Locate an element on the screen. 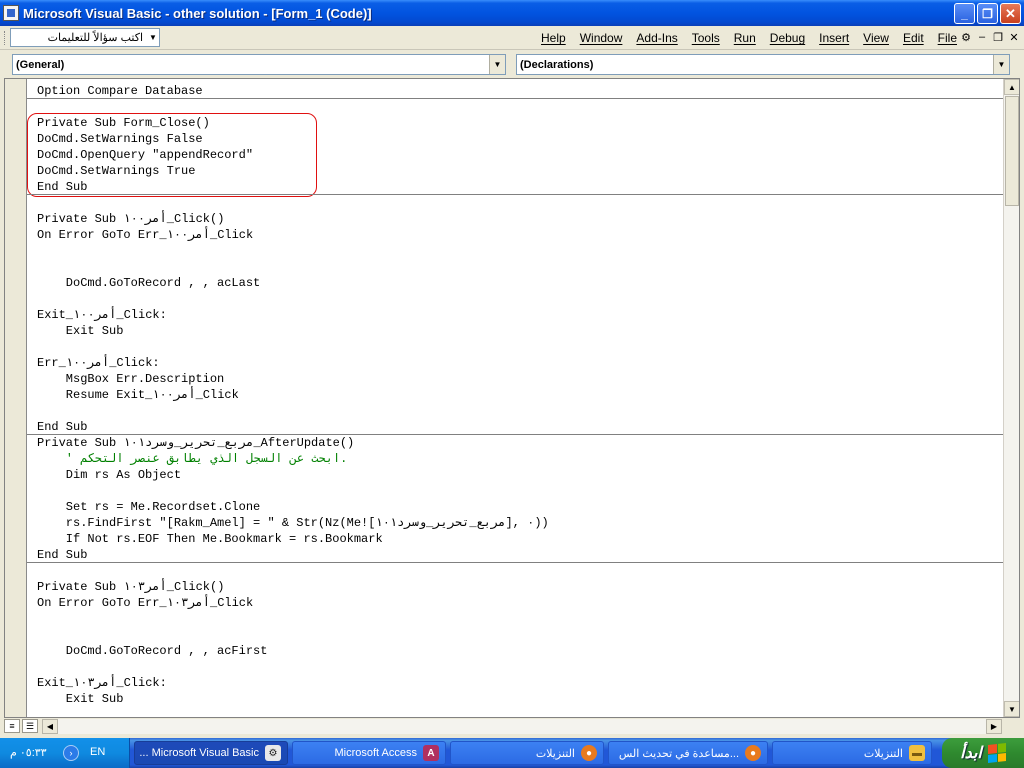  vb-form-icon: ⚙ is located at coordinates (966, 37).